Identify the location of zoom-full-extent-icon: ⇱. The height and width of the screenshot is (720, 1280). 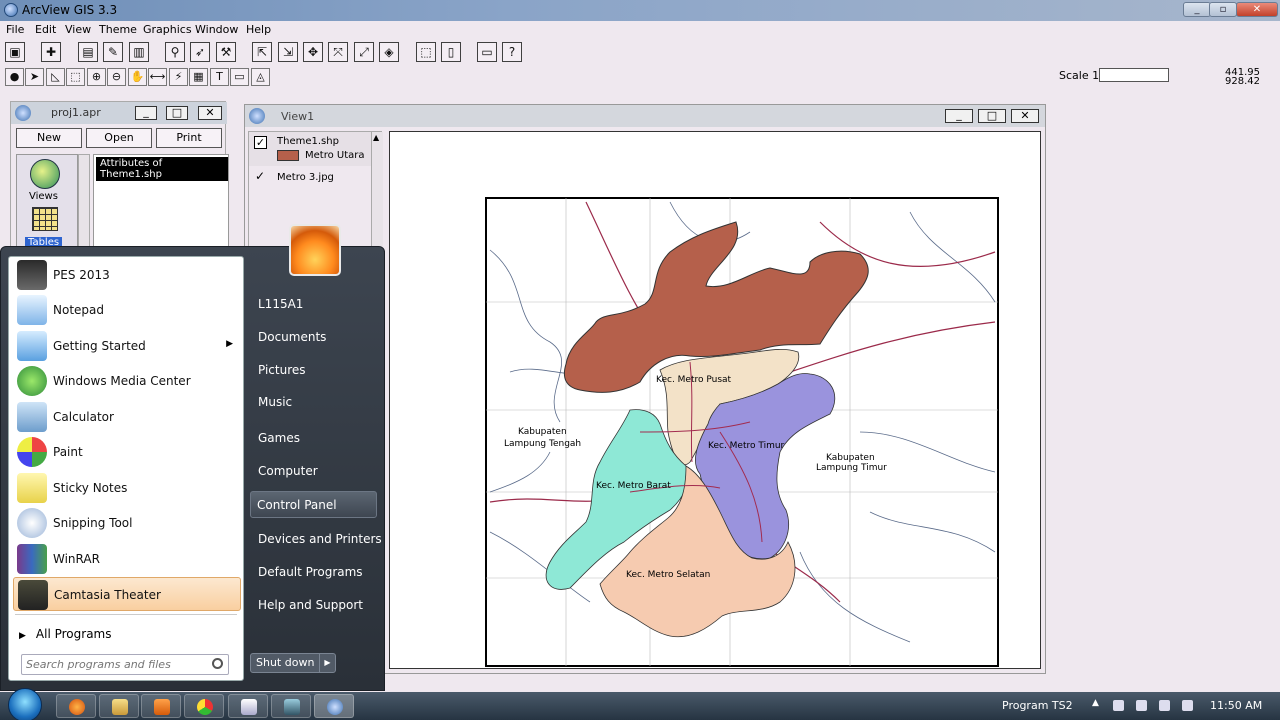
(262, 52).